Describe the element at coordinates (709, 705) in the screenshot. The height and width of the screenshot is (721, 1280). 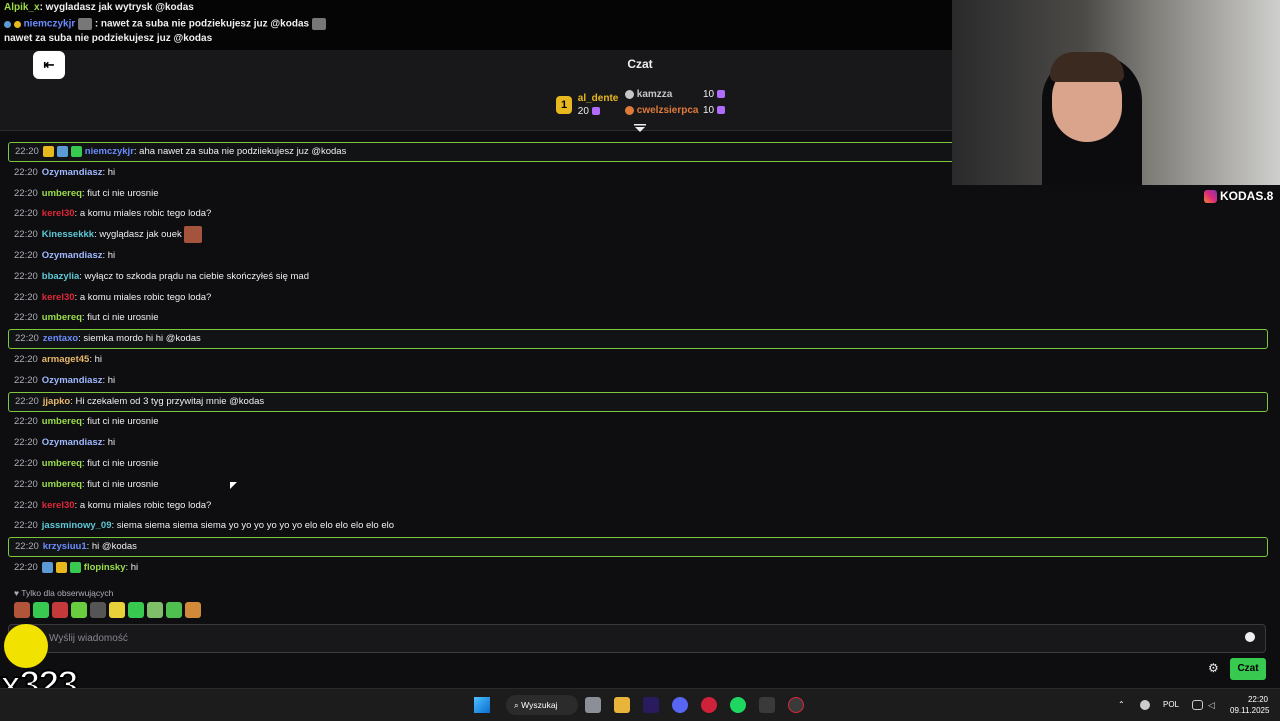
I see `opera-icon` at that location.